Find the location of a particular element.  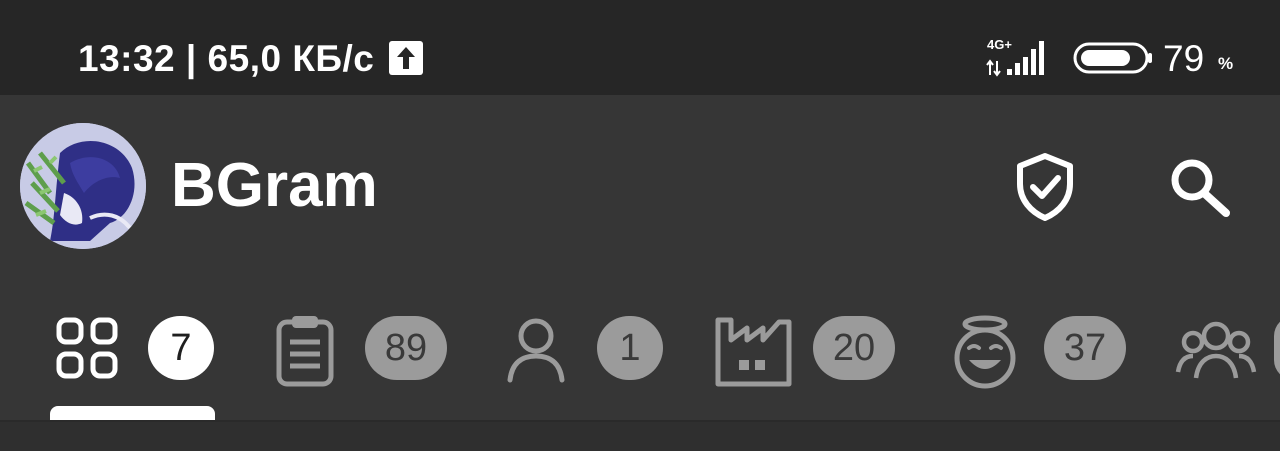

tab-all: 7 is located at coordinates (135, 360).